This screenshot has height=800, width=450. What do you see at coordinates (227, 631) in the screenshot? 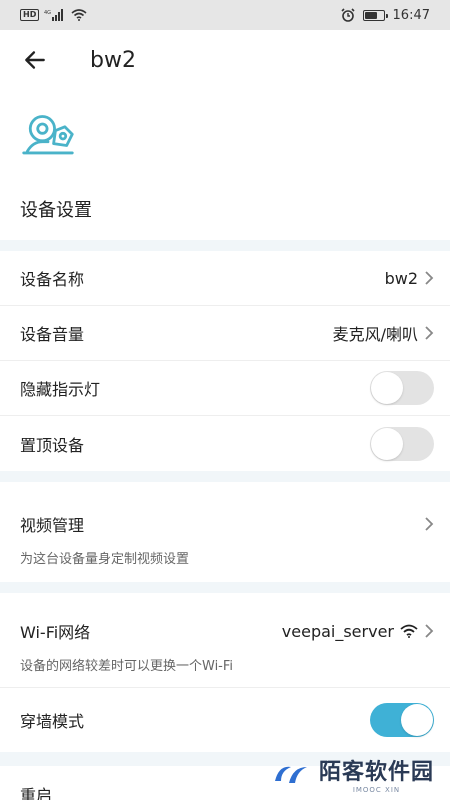
I see `wifi-network-top: Wi-Fi网络 veepai_server` at bounding box center [227, 631].